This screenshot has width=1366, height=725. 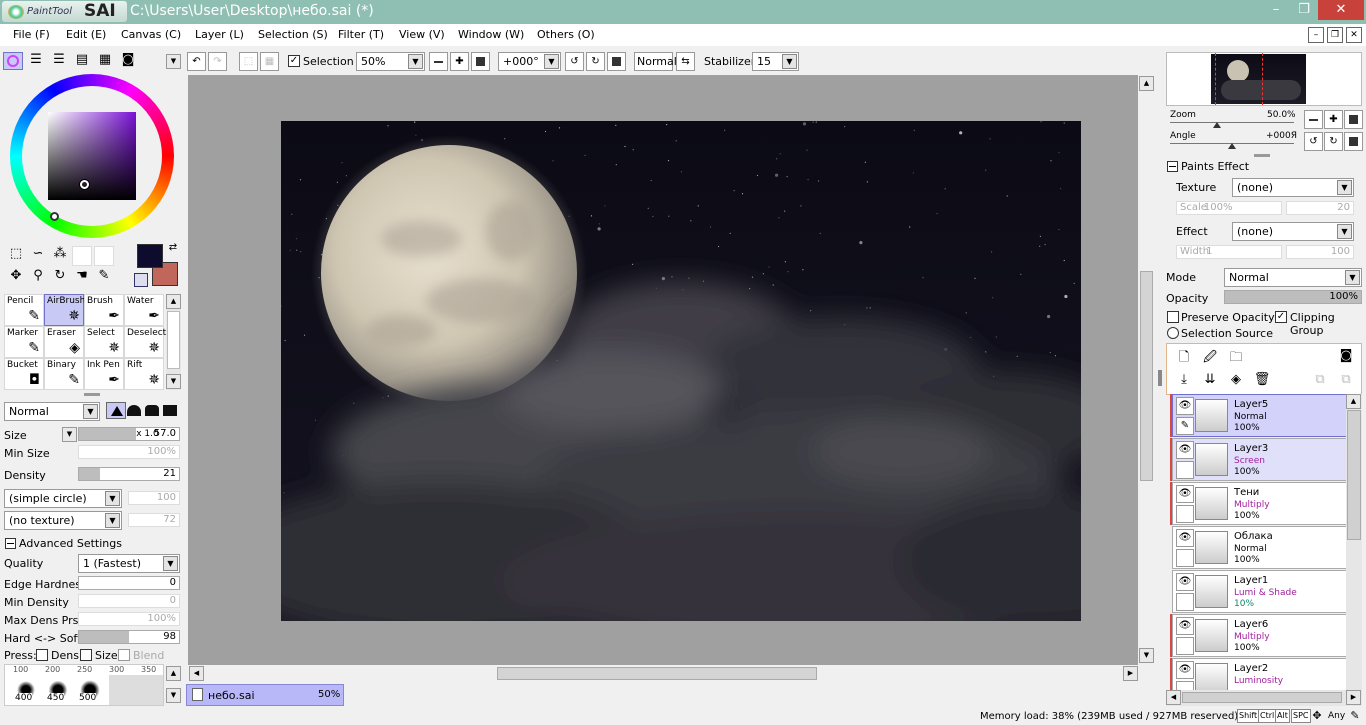 I want to click on lasso-icon: ∽, so click(x=38, y=256).